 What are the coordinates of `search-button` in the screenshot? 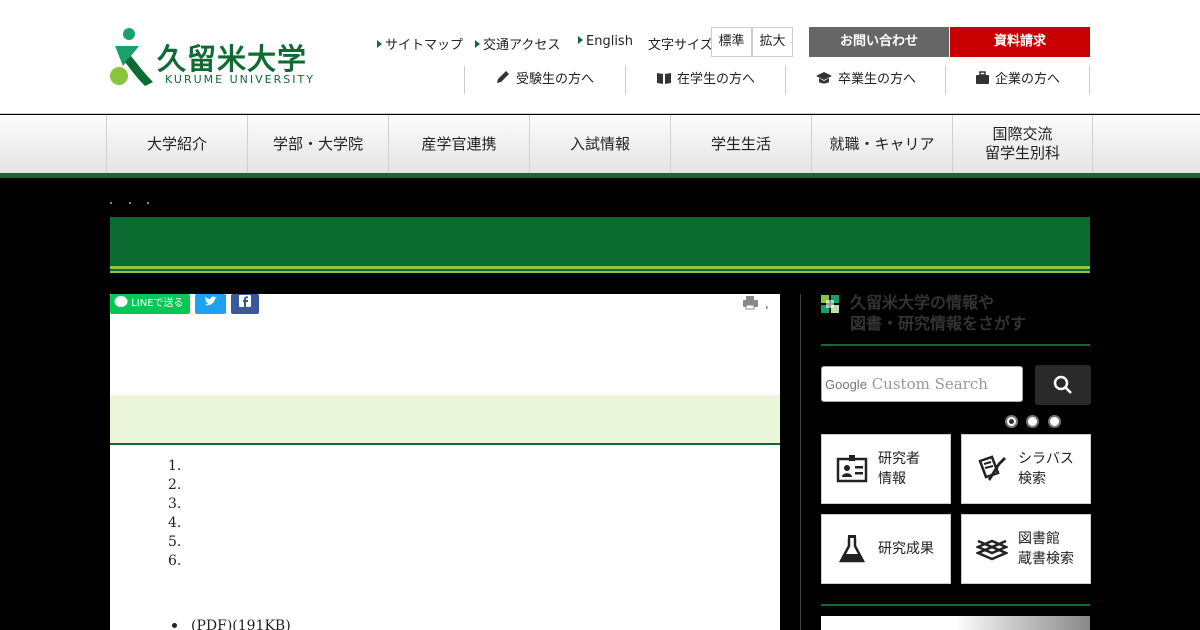 It's located at (1063, 385).